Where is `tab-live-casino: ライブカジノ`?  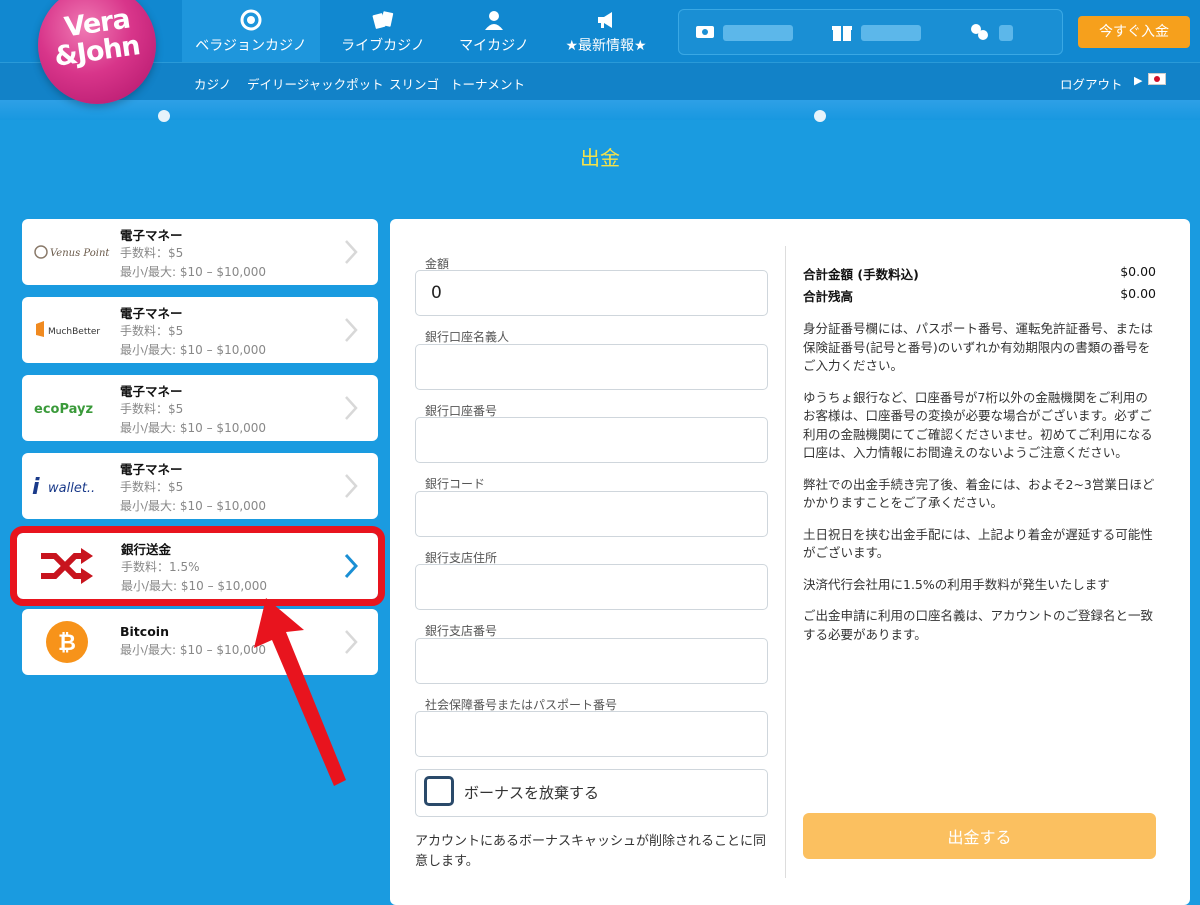
tab-live-casino: ライブカジノ is located at coordinates (383, 31).